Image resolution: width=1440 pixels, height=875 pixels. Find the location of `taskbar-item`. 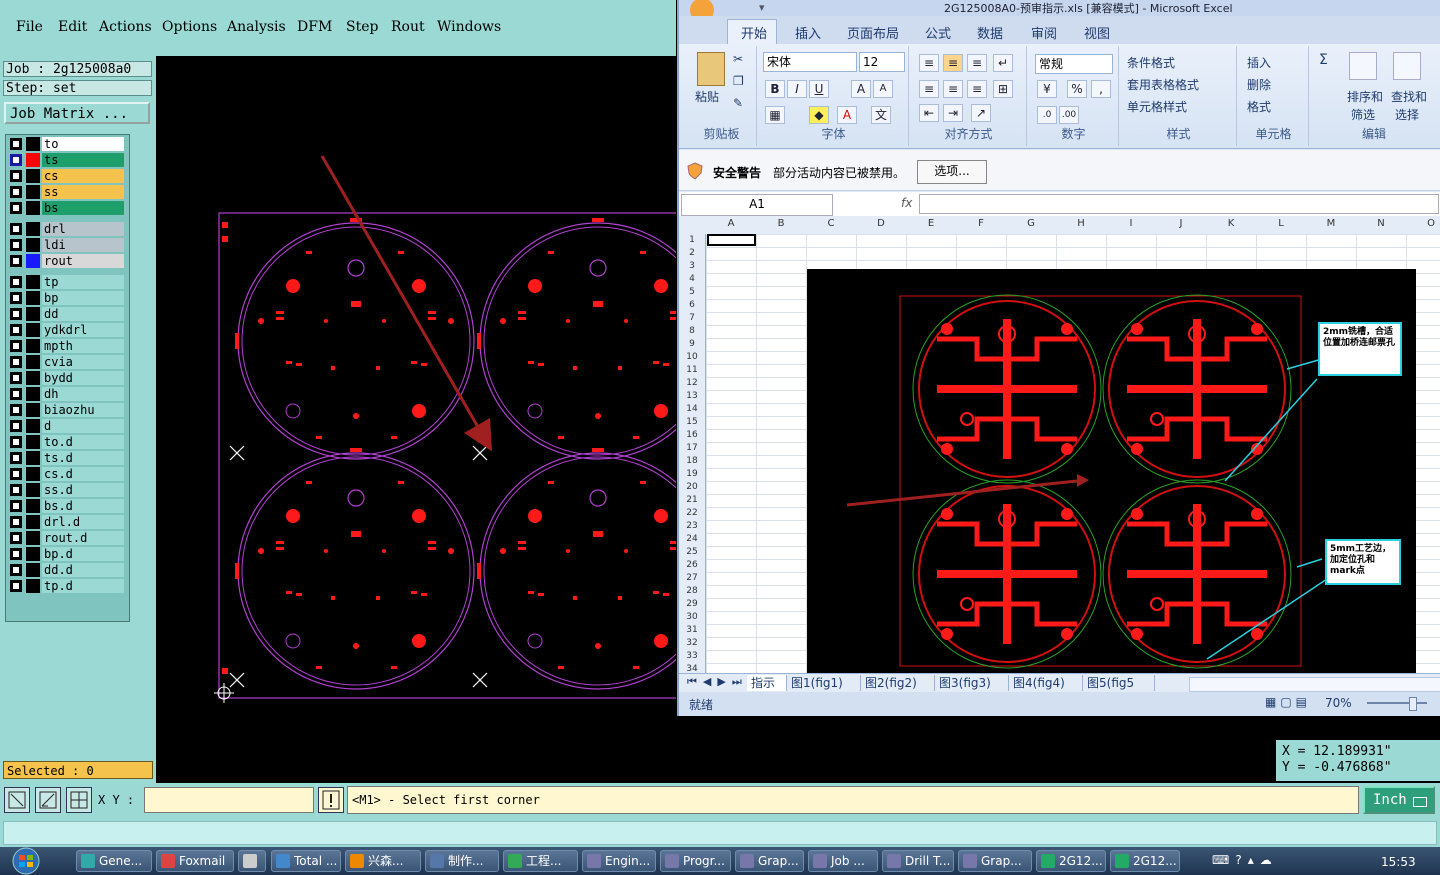

taskbar-item is located at coordinates (252, 861).